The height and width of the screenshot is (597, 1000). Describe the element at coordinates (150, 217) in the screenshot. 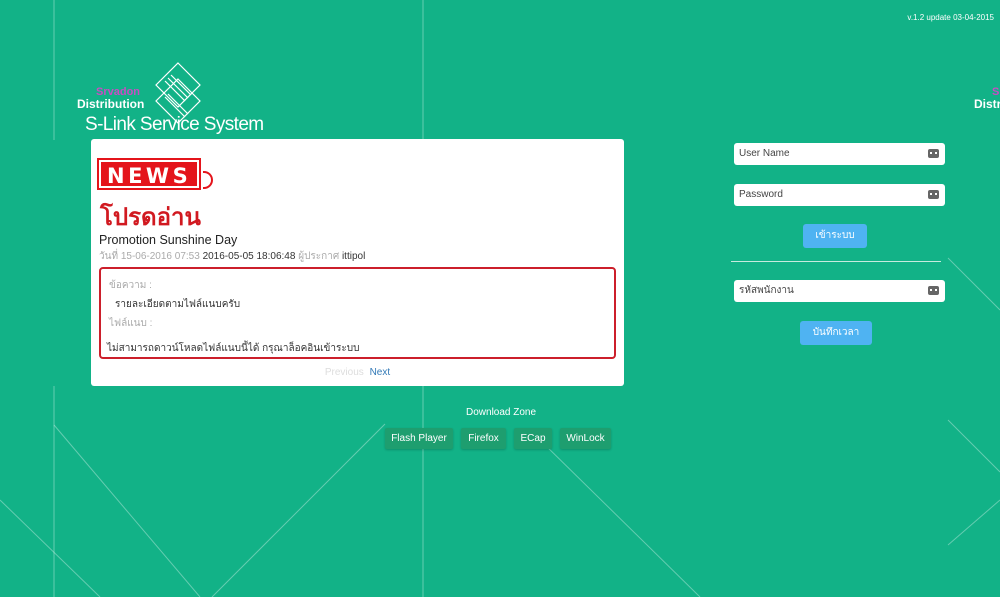

I see `news-subtitle: โปรดอ่าน` at that location.